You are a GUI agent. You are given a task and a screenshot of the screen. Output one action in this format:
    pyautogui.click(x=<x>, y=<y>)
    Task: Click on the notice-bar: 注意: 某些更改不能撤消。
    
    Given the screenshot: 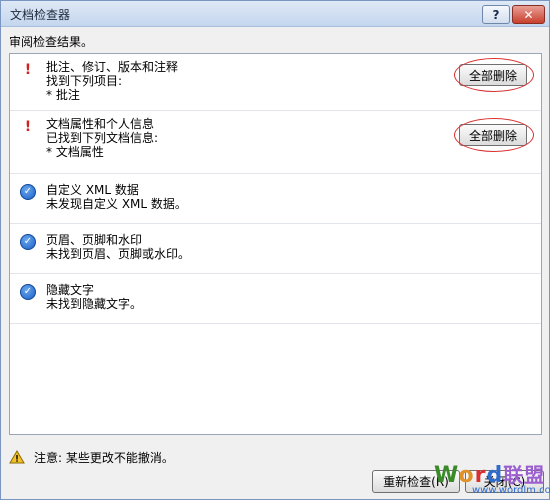 What is the action you would take?
    pyautogui.click(x=91, y=457)
    